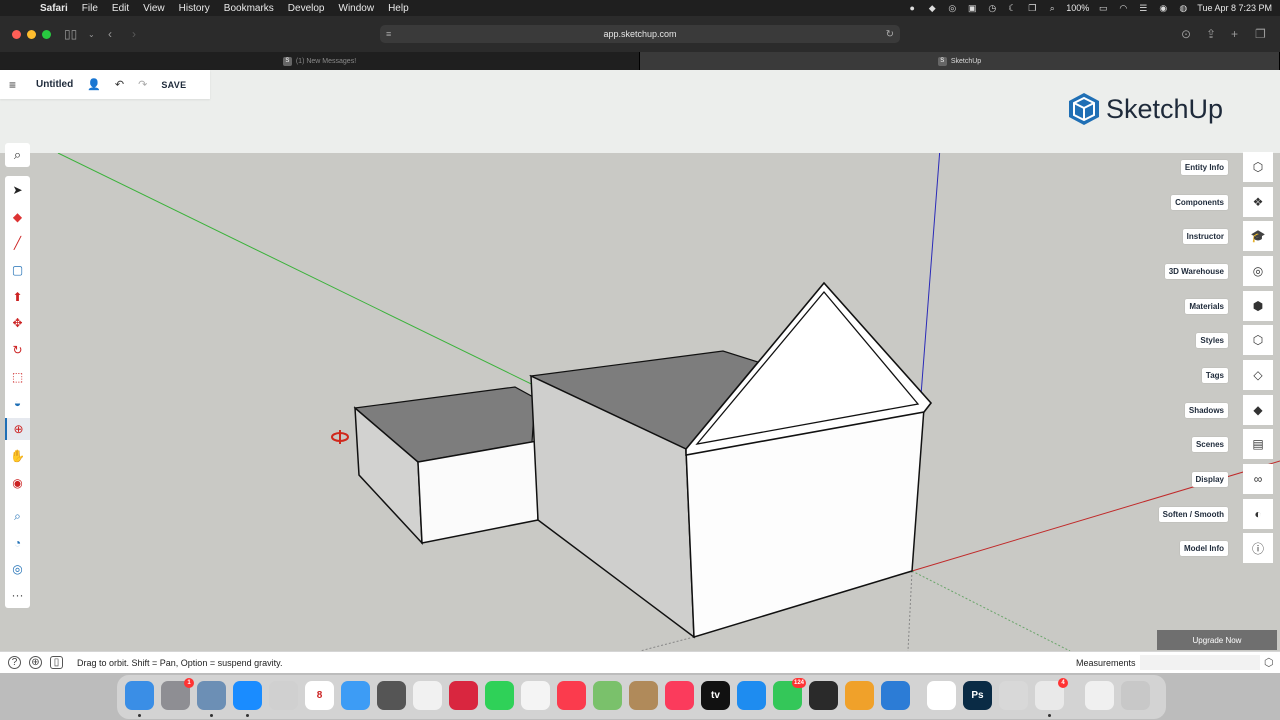  What do you see at coordinates (17, 243) in the screenshot?
I see `line-tool-icon: ╱` at bounding box center [17, 243].